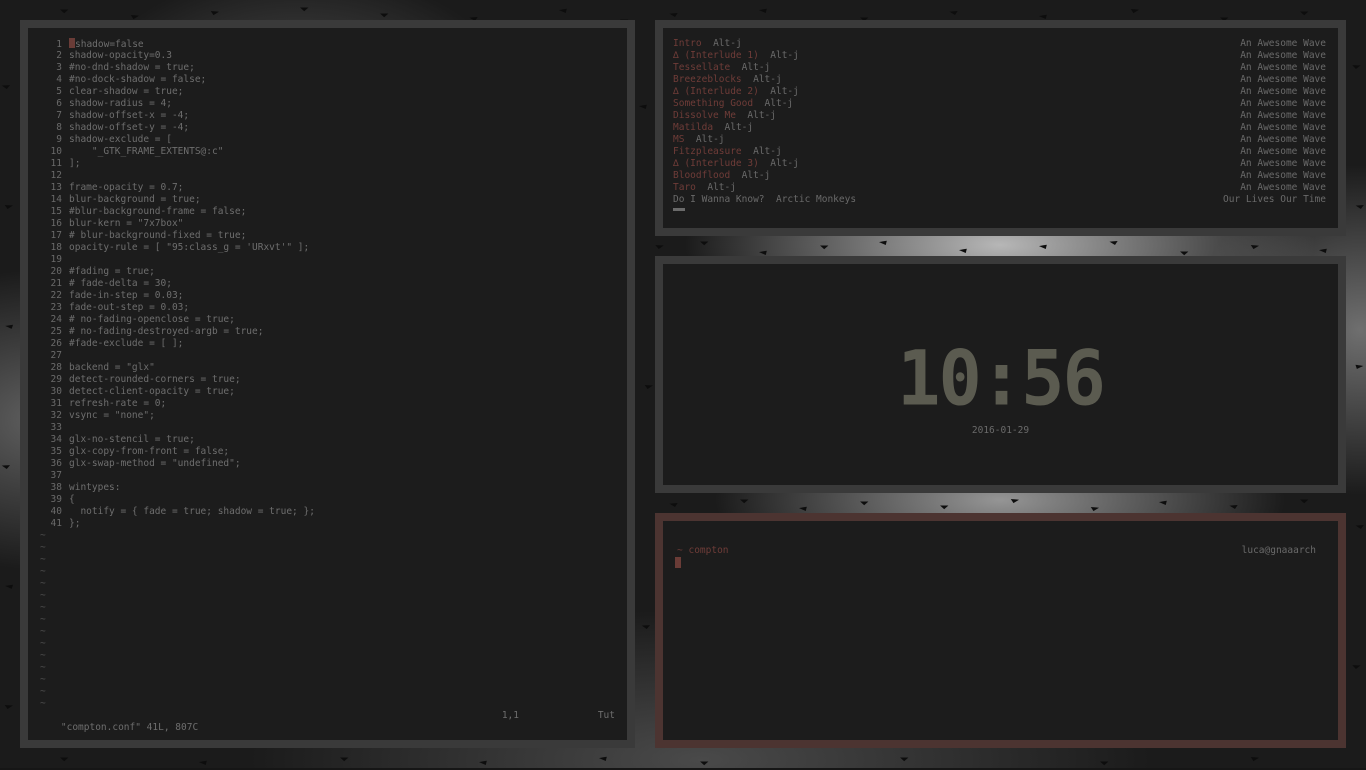 Image resolution: width=1366 pixels, height=770 pixels. What do you see at coordinates (56, 199) in the screenshot?
I see `line-number: 14` at bounding box center [56, 199].